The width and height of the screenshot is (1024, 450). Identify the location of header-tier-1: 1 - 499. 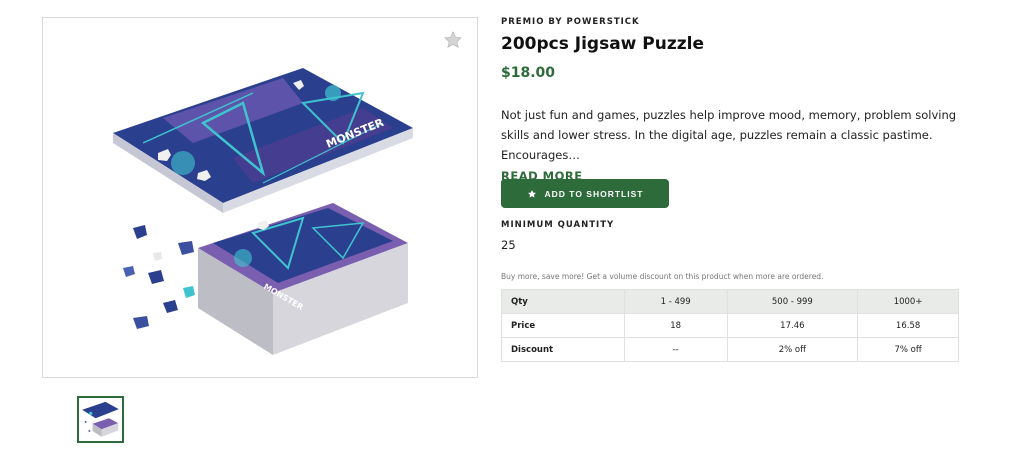
(675, 301).